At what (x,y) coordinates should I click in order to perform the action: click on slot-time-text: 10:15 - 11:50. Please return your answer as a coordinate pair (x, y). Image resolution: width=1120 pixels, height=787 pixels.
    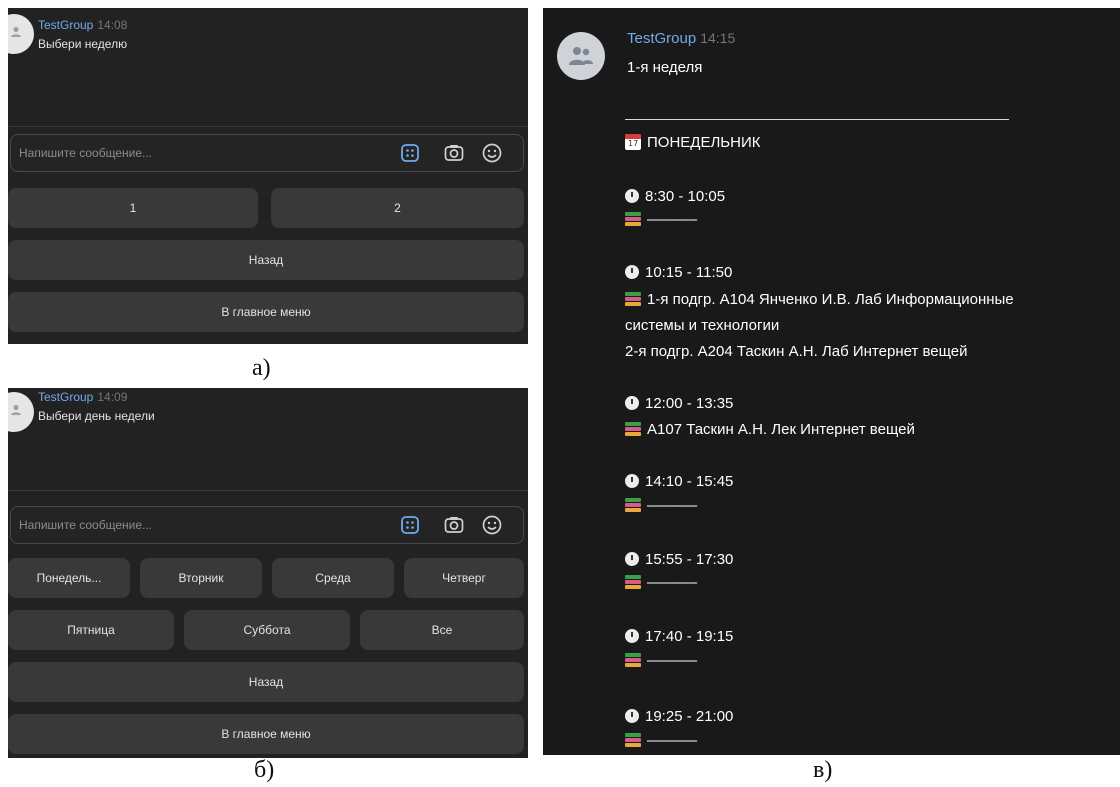
    Looking at the image, I should click on (689, 272).